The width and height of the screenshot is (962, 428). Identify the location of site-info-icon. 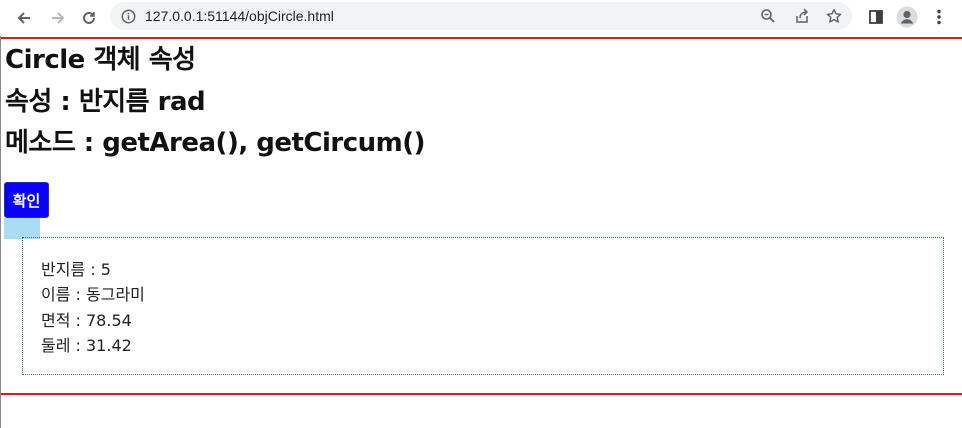
(128, 16).